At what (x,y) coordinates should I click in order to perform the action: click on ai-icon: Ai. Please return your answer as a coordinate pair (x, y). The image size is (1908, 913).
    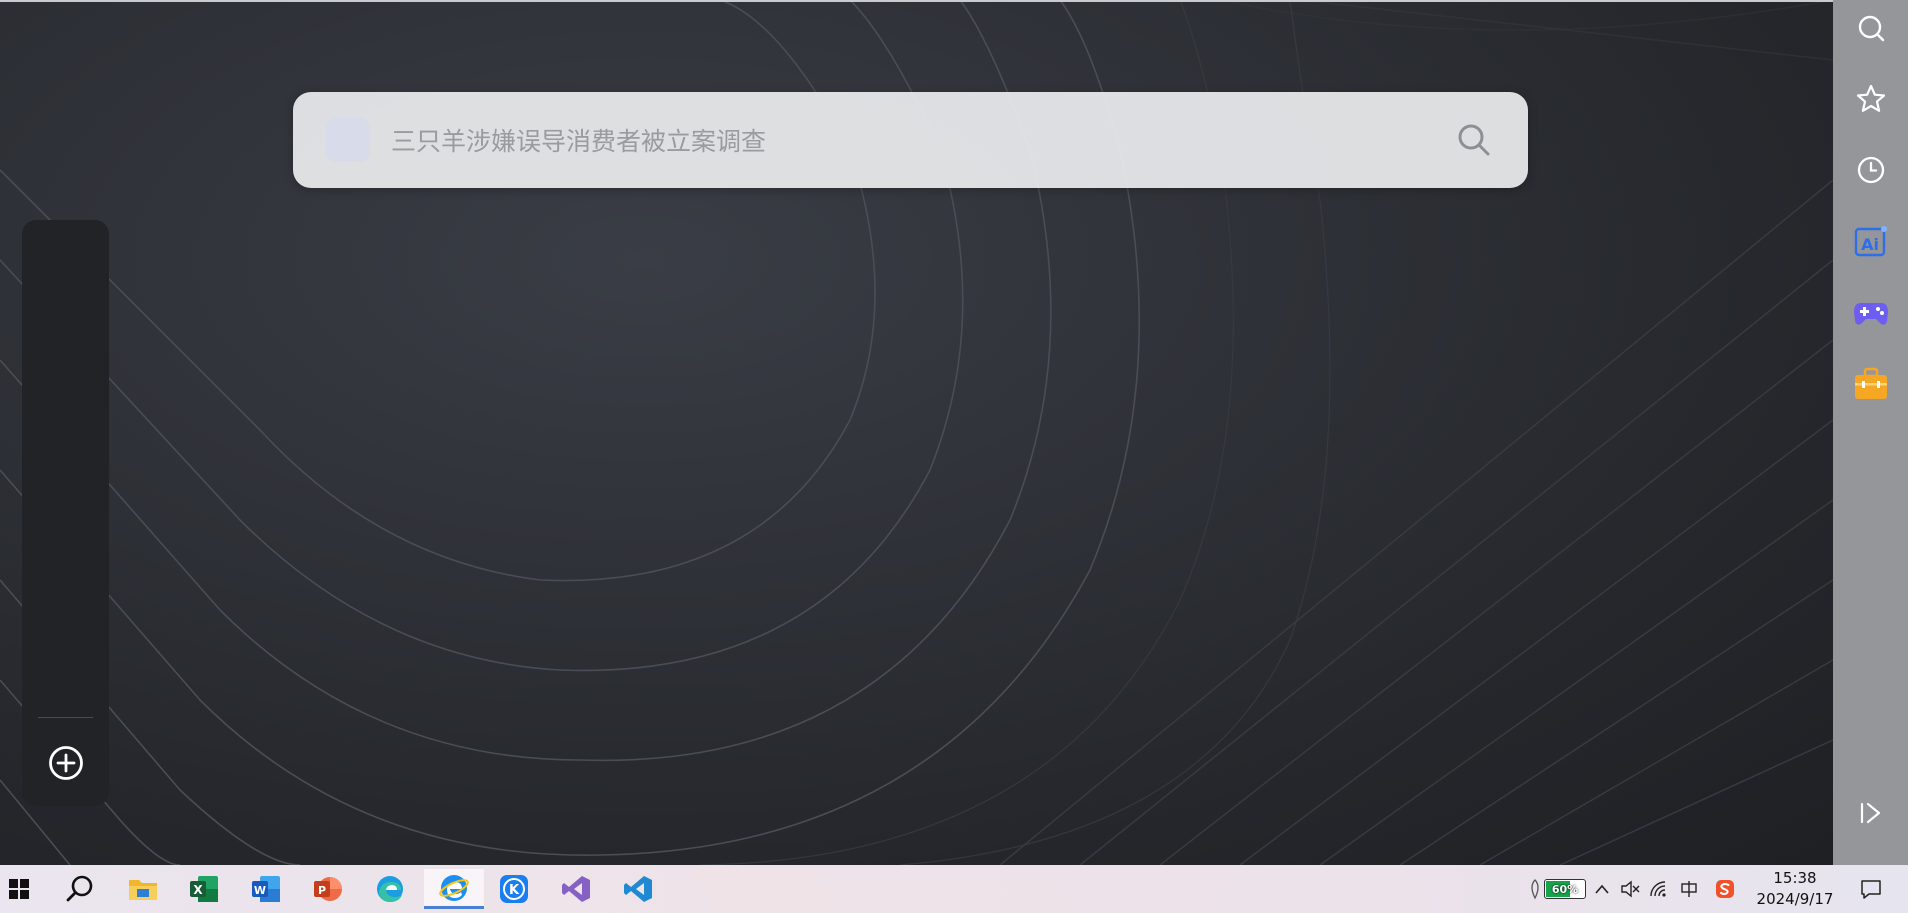
    Looking at the image, I should click on (1870, 241).